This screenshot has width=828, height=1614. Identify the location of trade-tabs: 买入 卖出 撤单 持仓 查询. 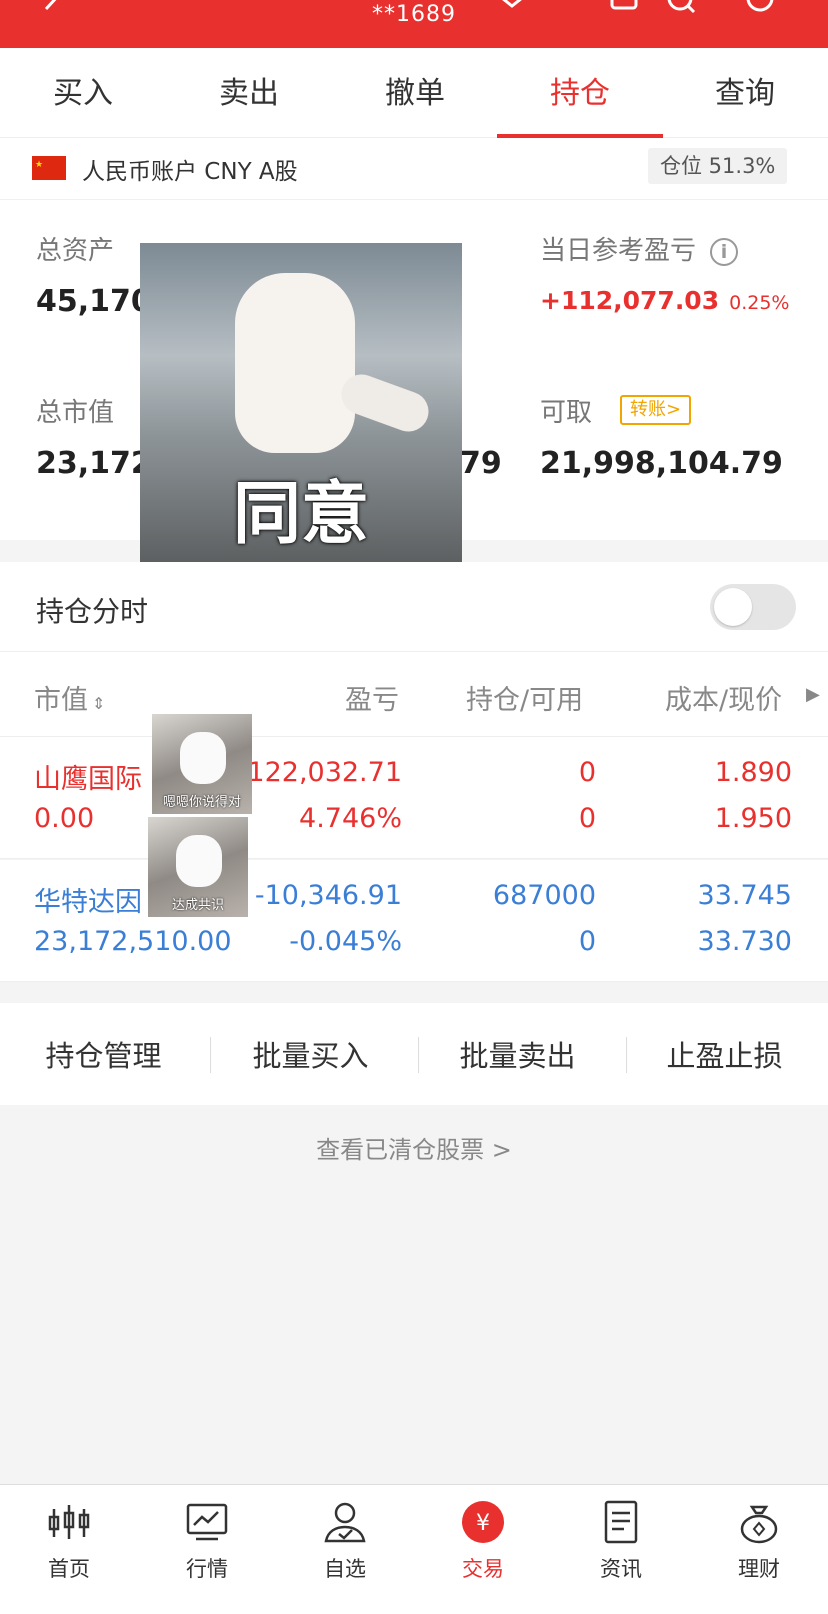
(414, 93).